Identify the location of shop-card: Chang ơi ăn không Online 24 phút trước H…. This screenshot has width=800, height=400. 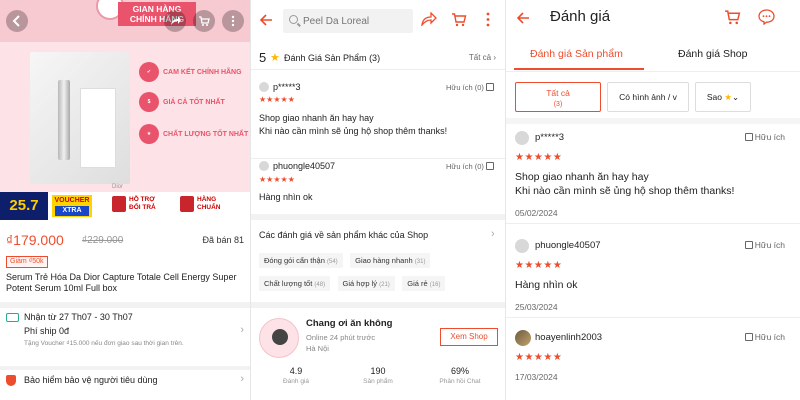
(378, 355).